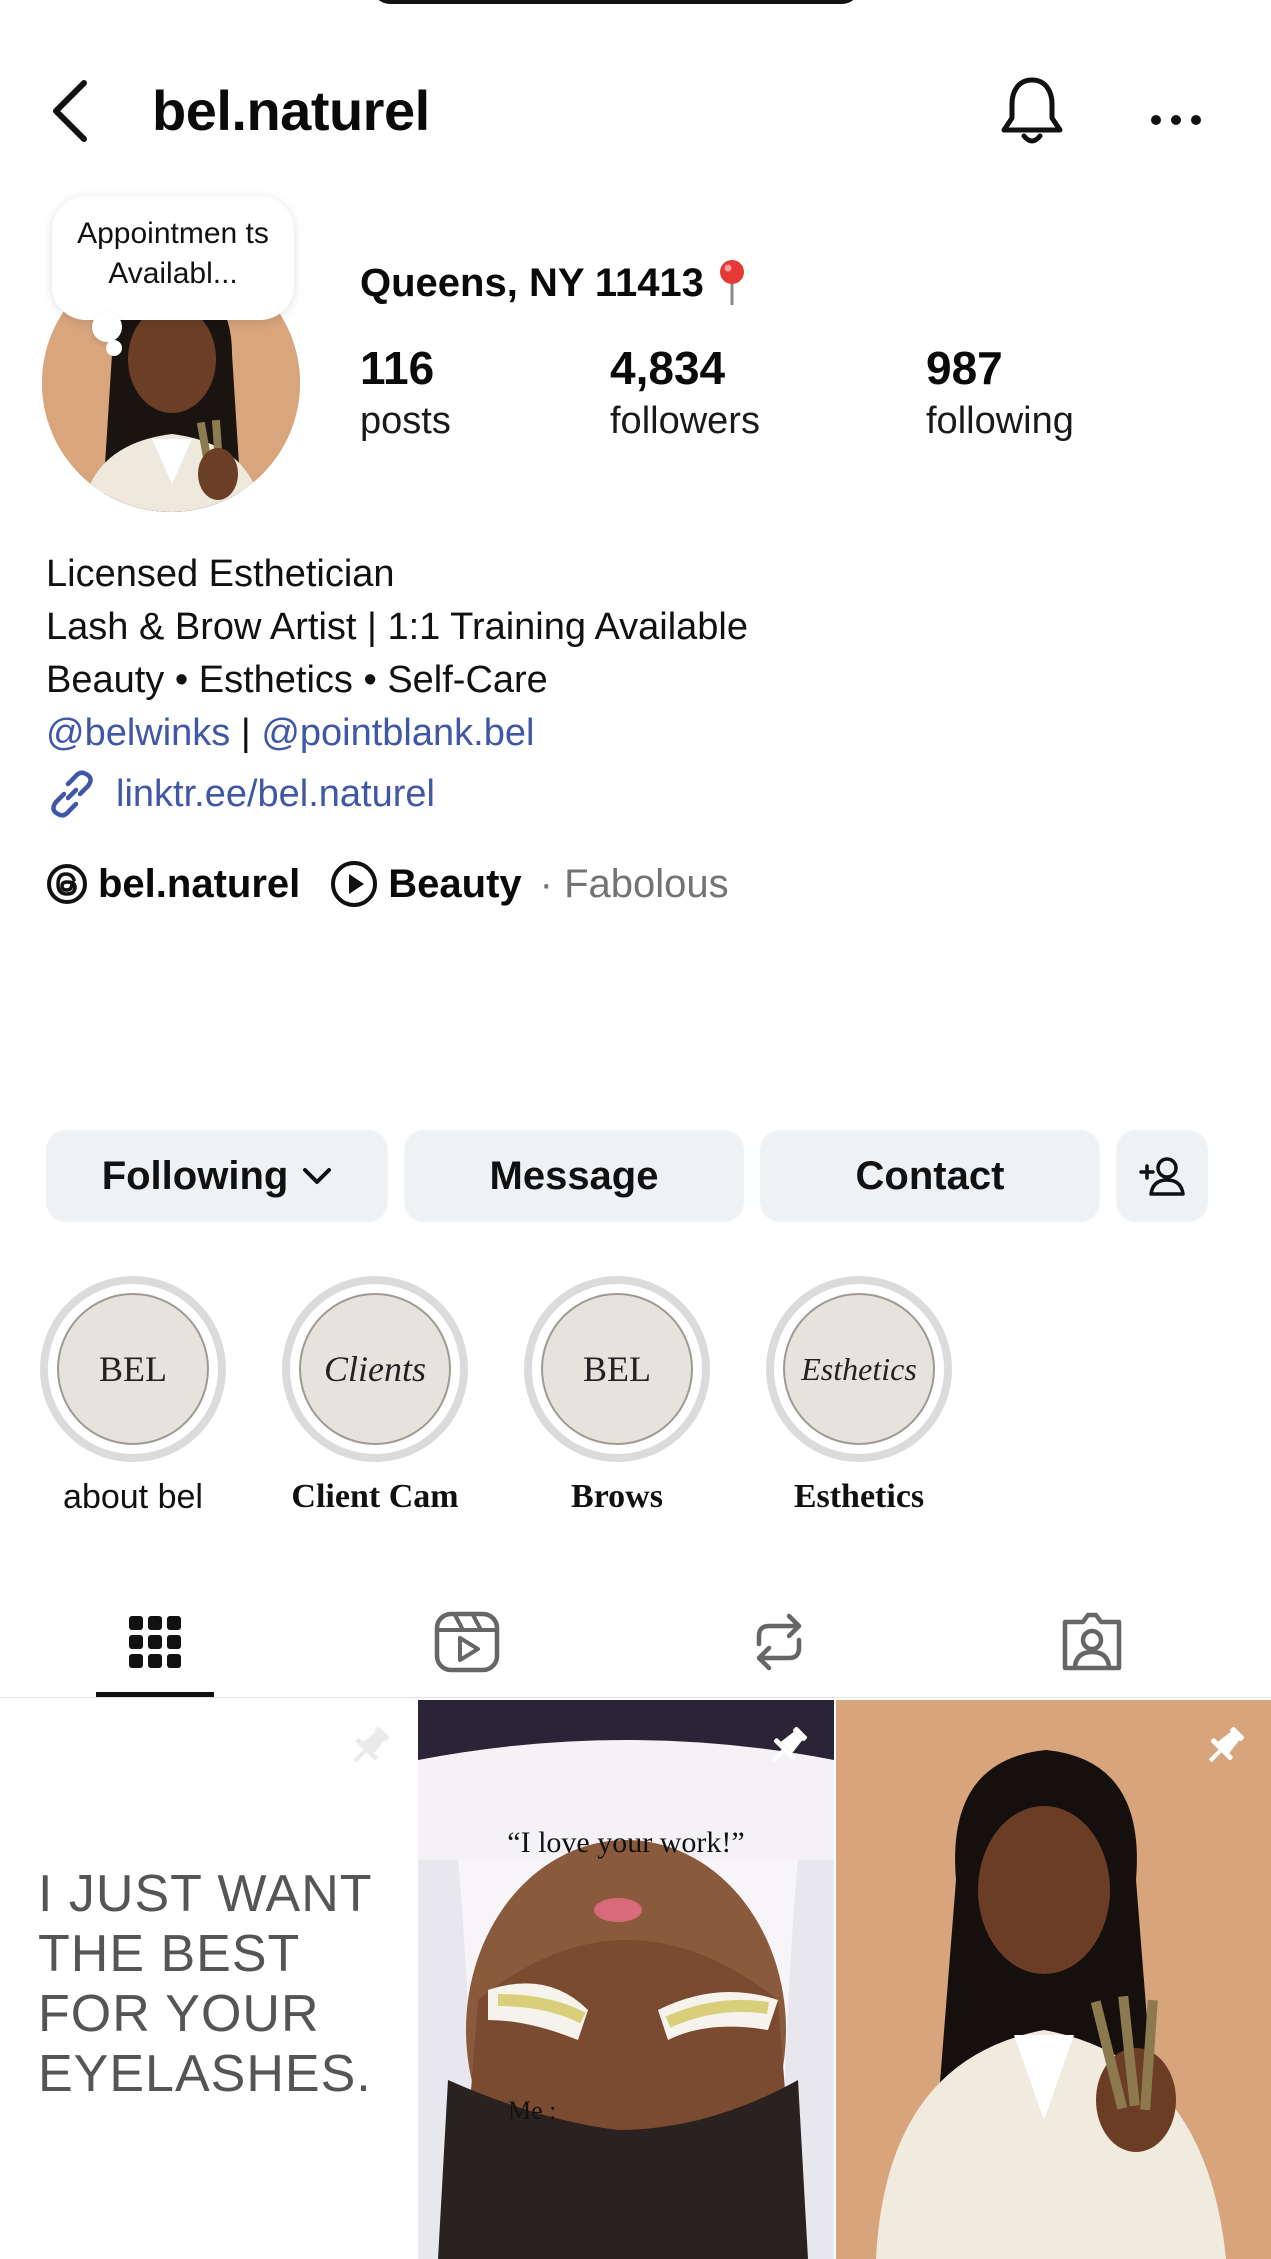 The height and width of the screenshot is (2259, 1271). Describe the element at coordinates (1000, 421) in the screenshot. I see `stat-following-label: following` at that location.